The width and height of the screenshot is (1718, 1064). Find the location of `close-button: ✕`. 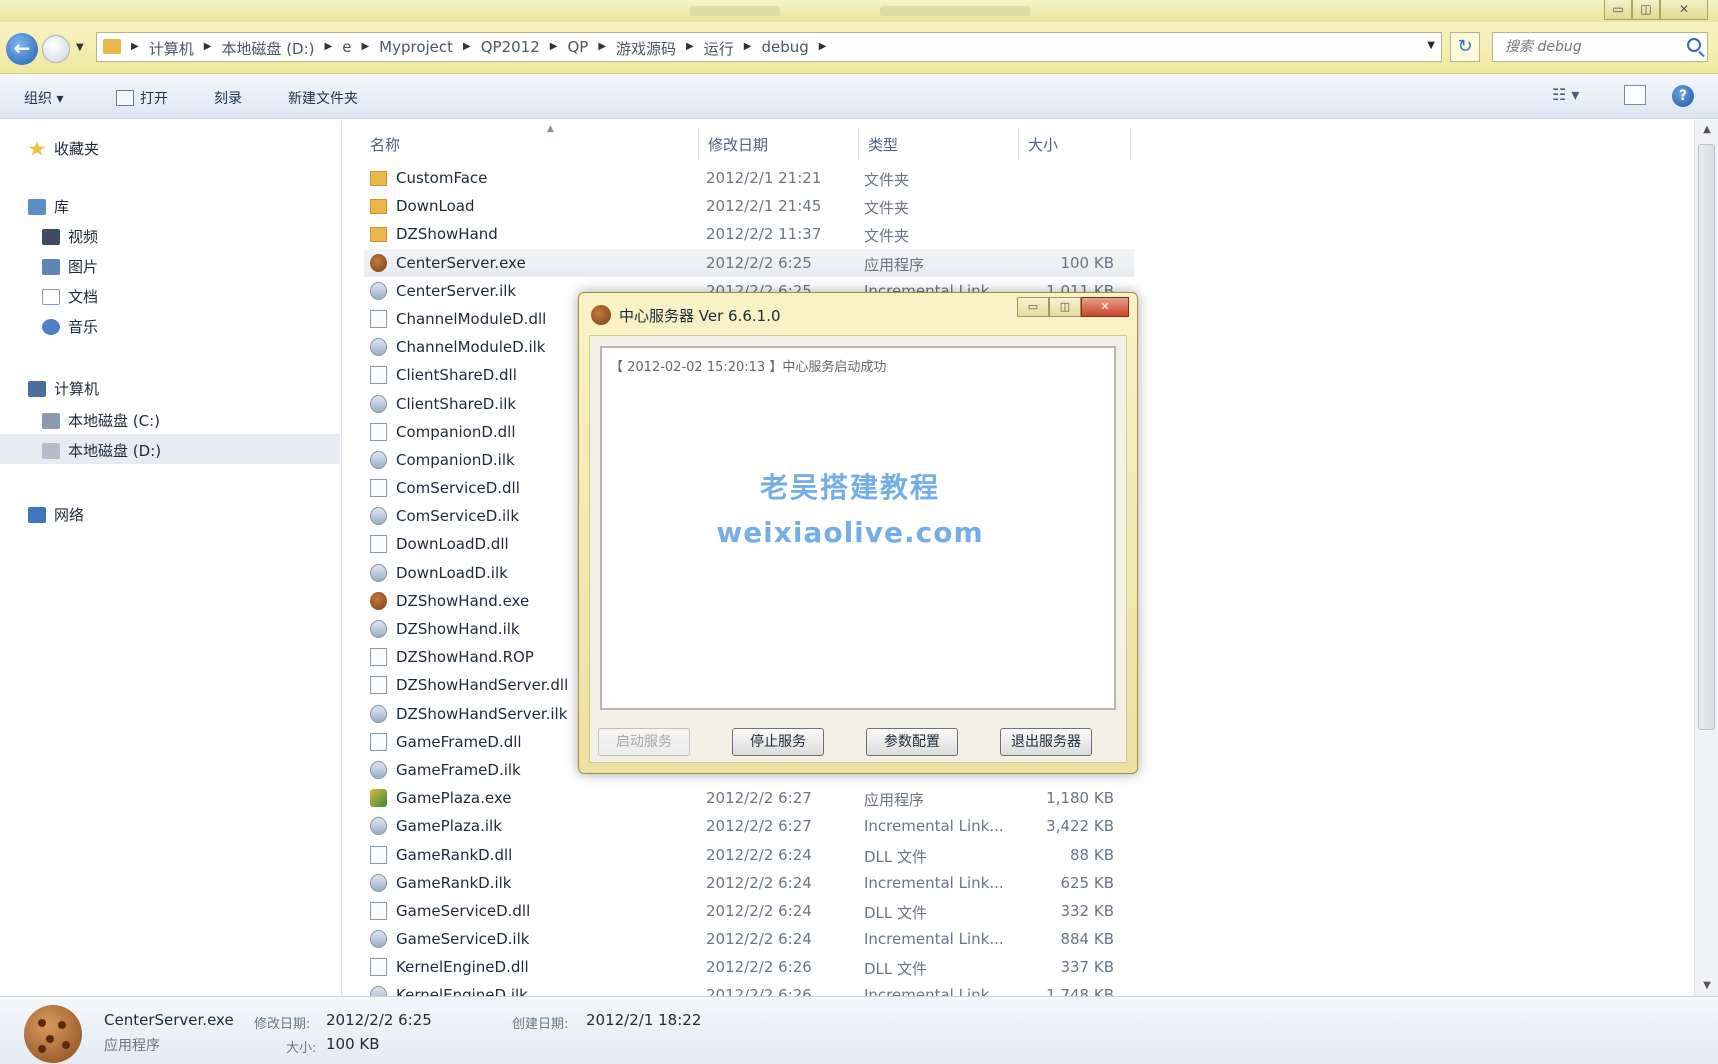

close-button: ✕ is located at coordinates (1684, 10).